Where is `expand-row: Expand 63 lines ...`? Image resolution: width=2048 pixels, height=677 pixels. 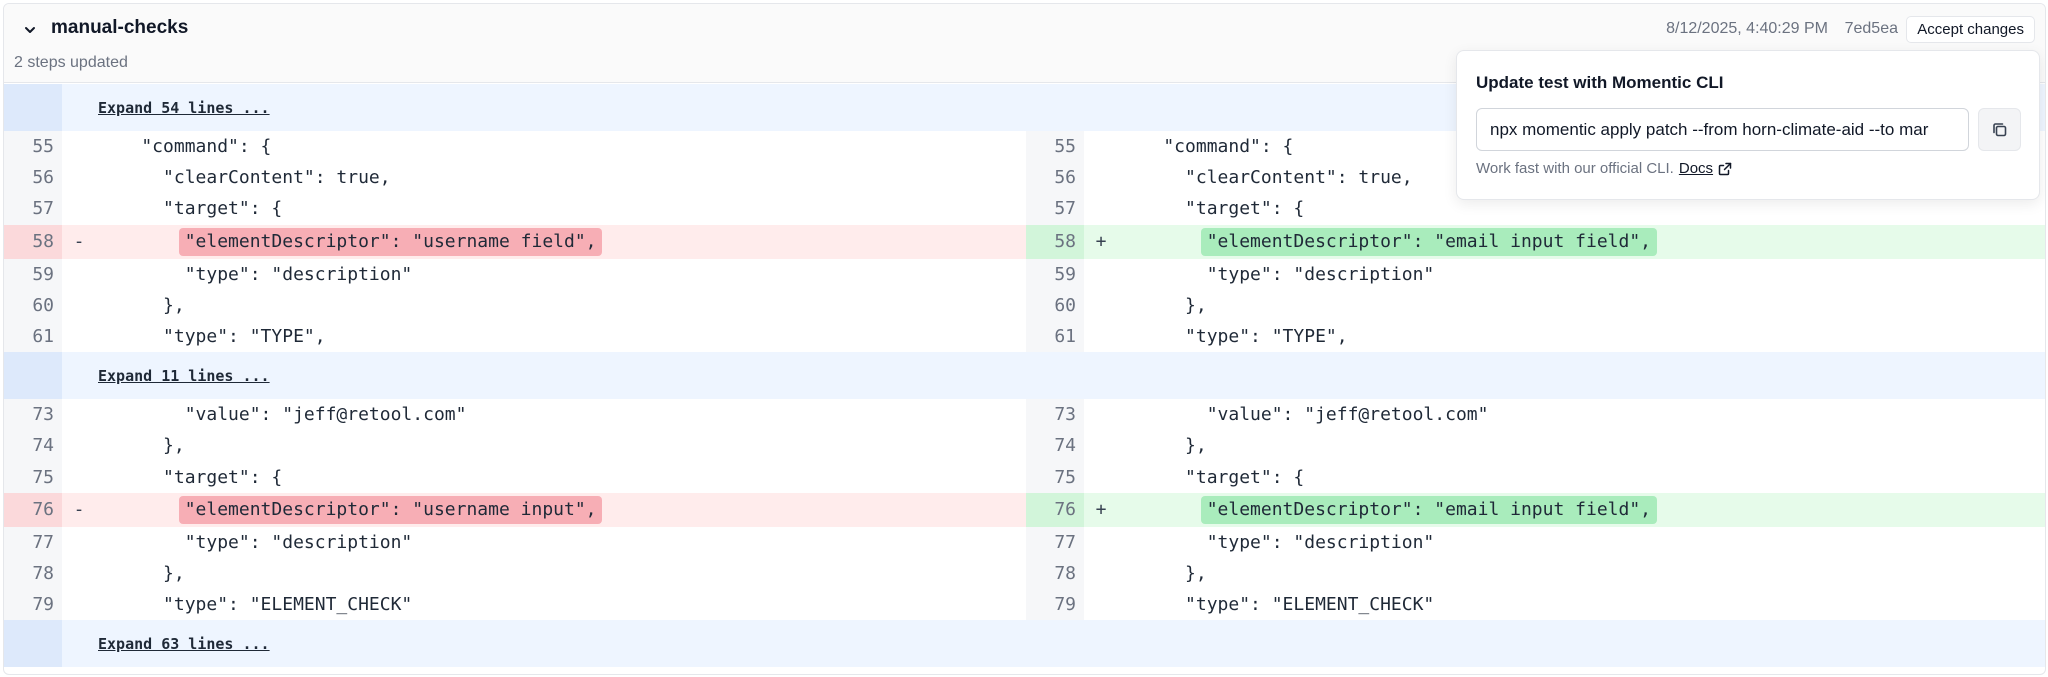
expand-row: Expand 63 lines ... is located at coordinates (1024, 644).